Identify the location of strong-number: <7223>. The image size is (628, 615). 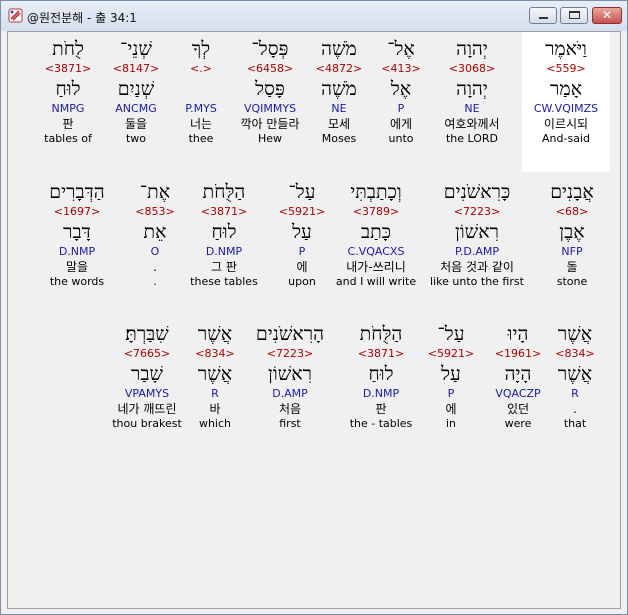
(290, 353).